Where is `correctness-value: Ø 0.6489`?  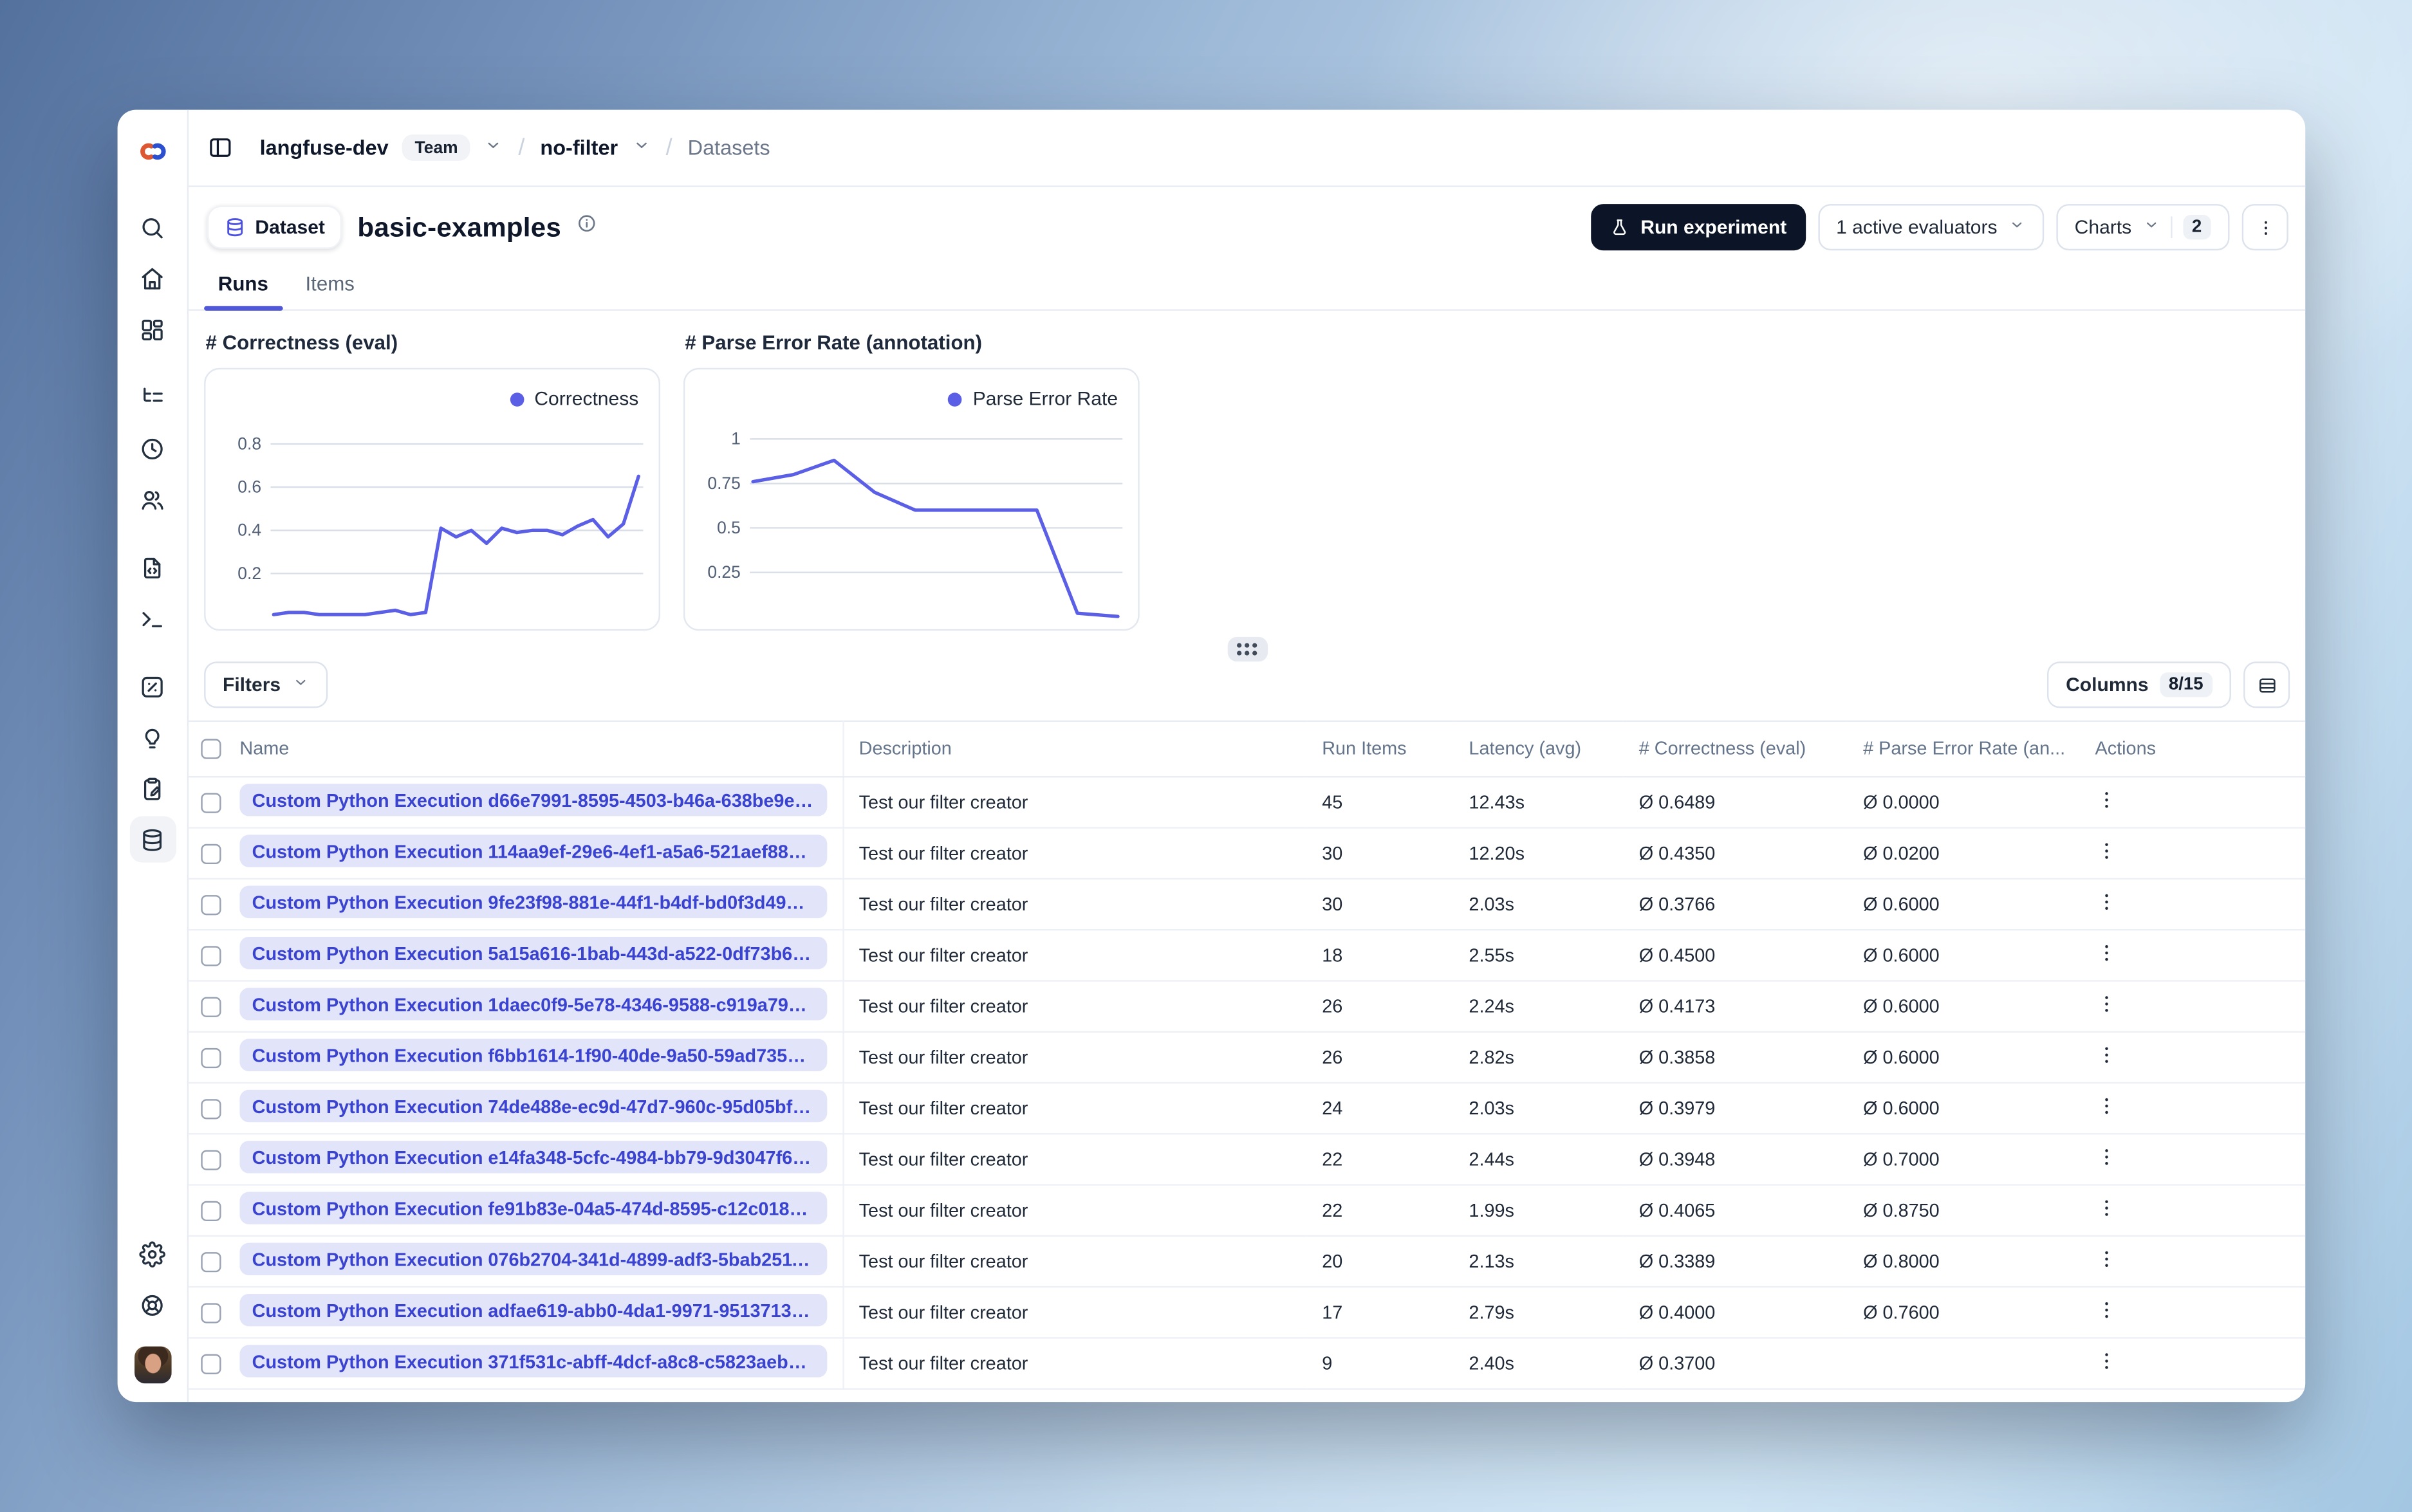
correctness-value: Ø 0.6489 is located at coordinates (1735, 803).